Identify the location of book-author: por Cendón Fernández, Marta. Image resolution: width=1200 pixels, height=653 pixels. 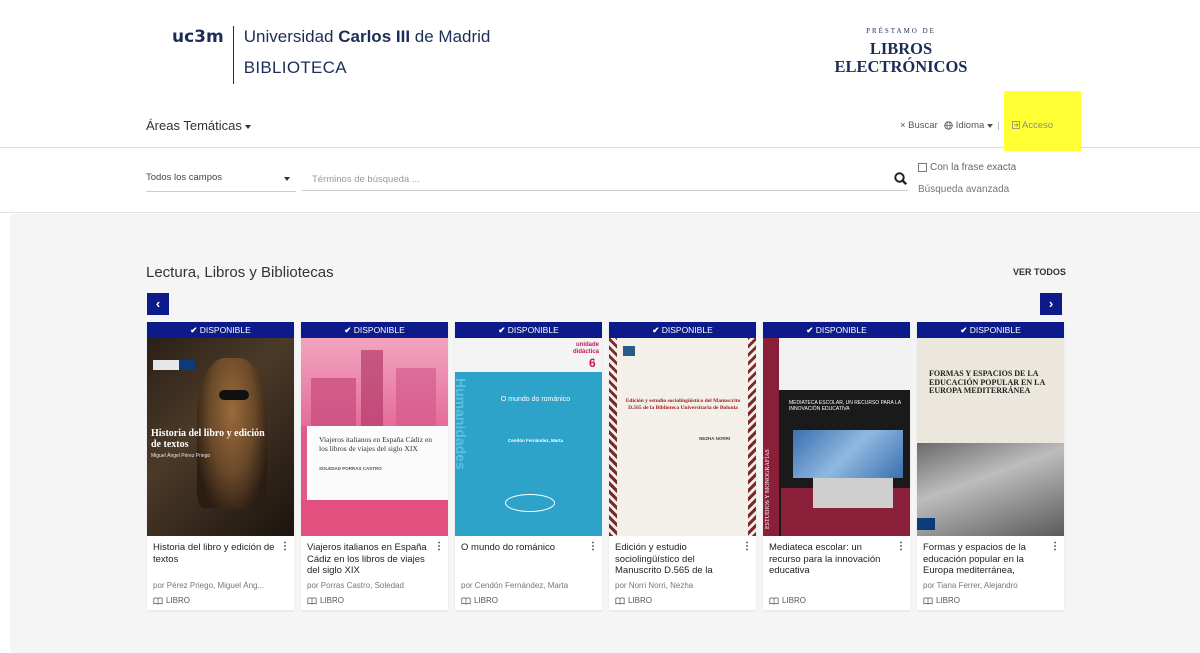
(529, 585).